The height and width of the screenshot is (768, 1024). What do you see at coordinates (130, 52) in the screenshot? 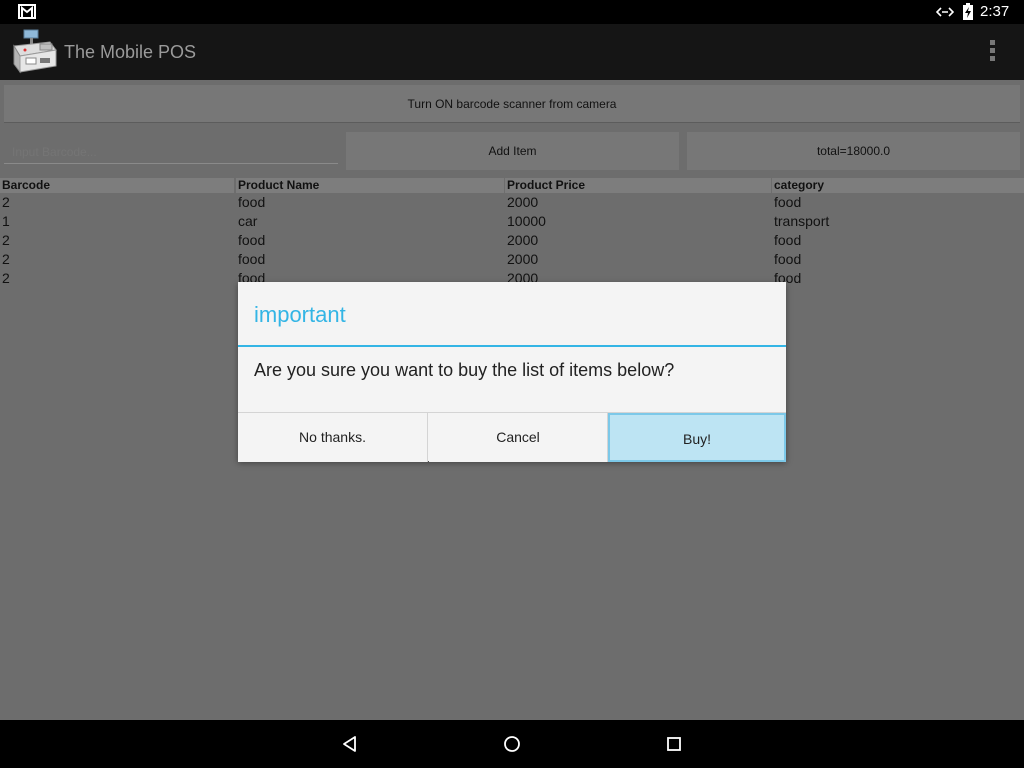
I see `app-title: The Mobile POS` at bounding box center [130, 52].